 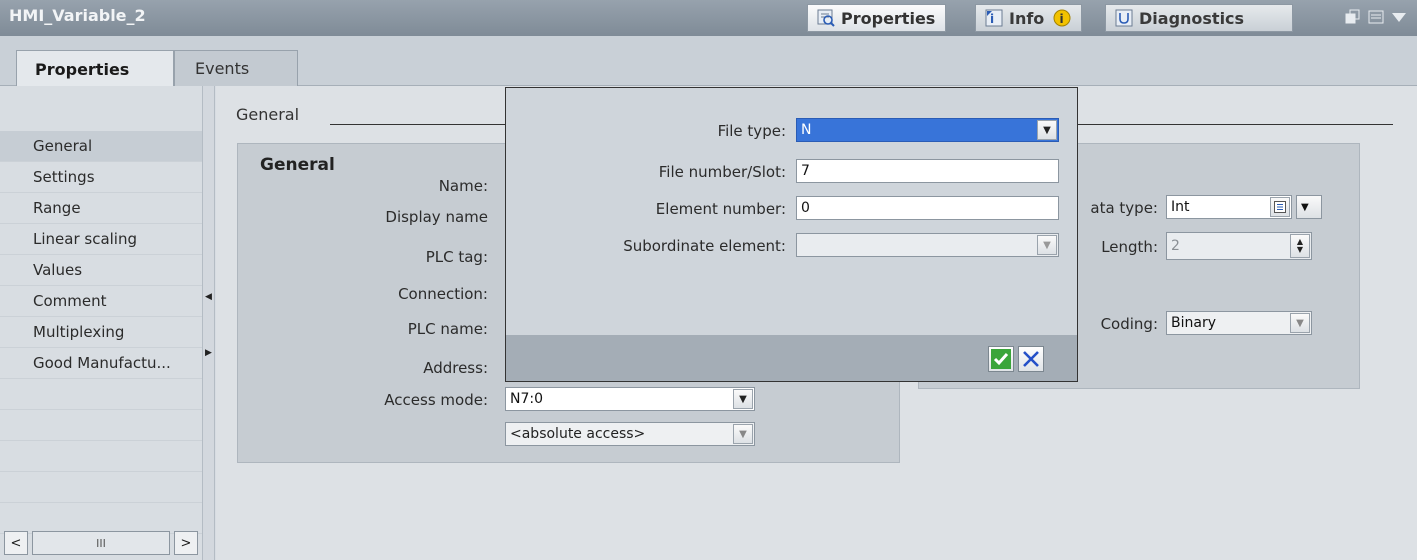 What do you see at coordinates (720, 209) in the screenshot?
I see `element-number-label: Element number:` at bounding box center [720, 209].